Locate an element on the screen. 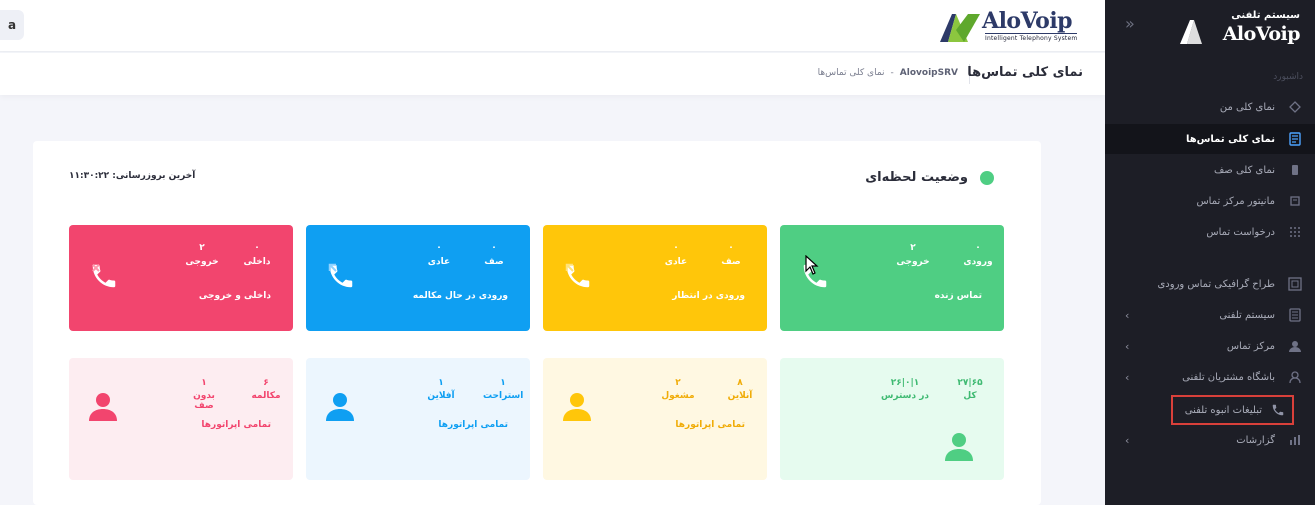 This screenshot has width=1315, height=505. queue-count: ۰ is located at coordinates (731, 248).